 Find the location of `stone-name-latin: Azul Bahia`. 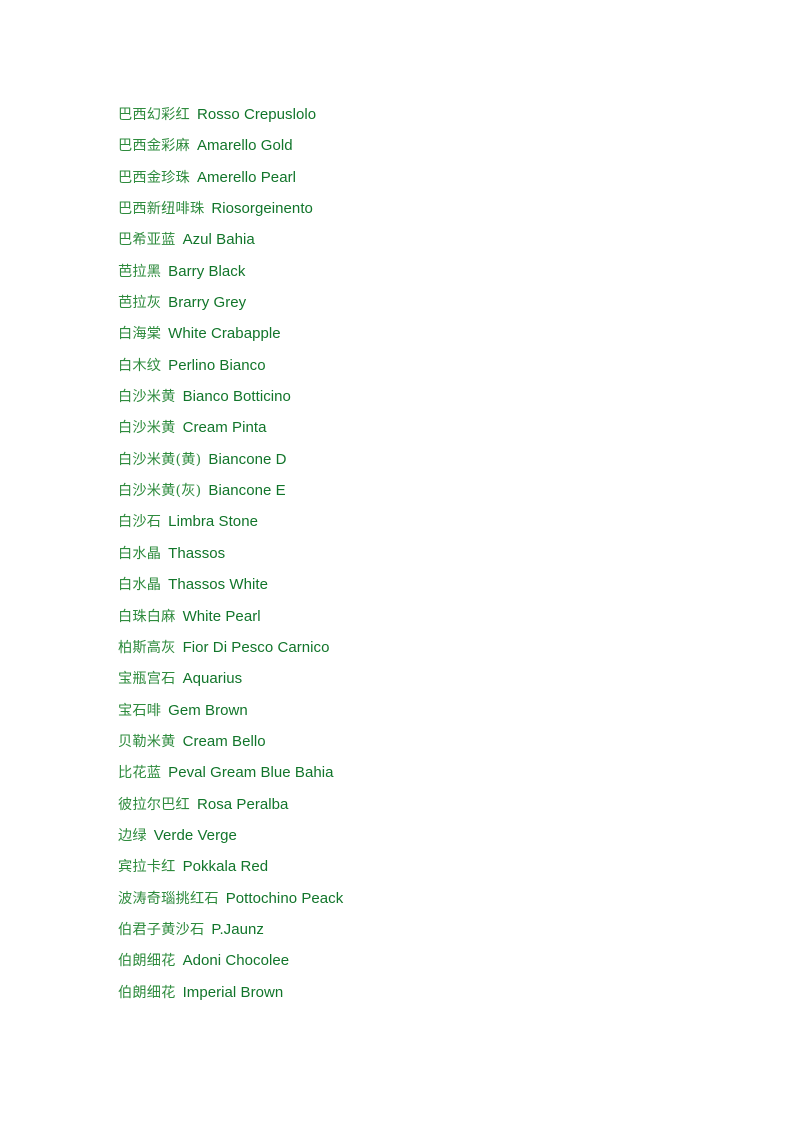

stone-name-latin: Azul Bahia is located at coordinates (218, 240).